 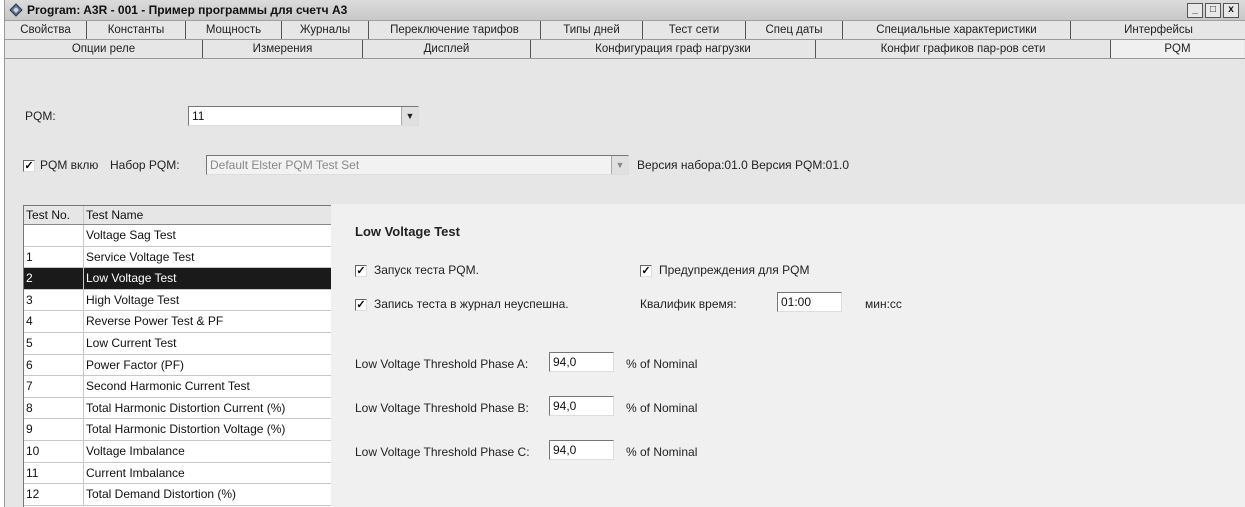 I want to click on test-no-cell: 12, so click(x=54, y=494).